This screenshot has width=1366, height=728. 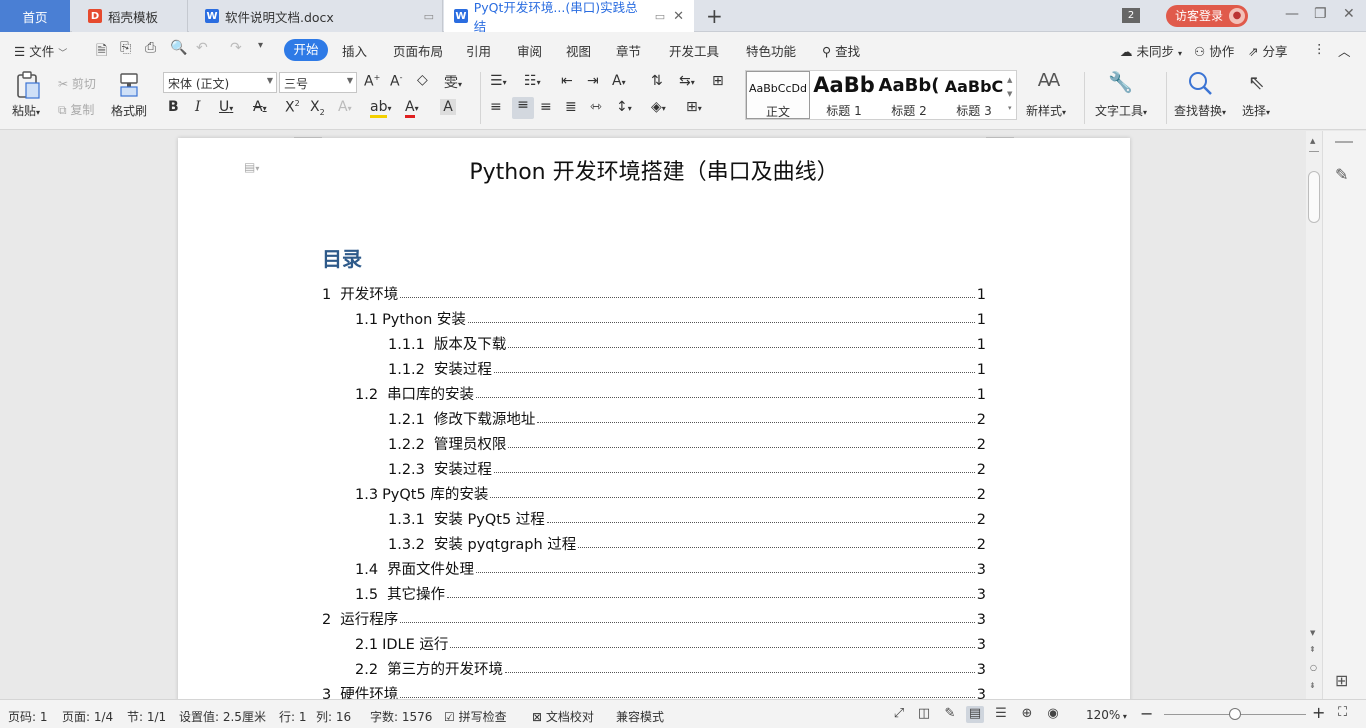 What do you see at coordinates (1342, 712) in the screenshot?
I see `fit-window-icon: ⛶` at bounding box center [1342, 712].